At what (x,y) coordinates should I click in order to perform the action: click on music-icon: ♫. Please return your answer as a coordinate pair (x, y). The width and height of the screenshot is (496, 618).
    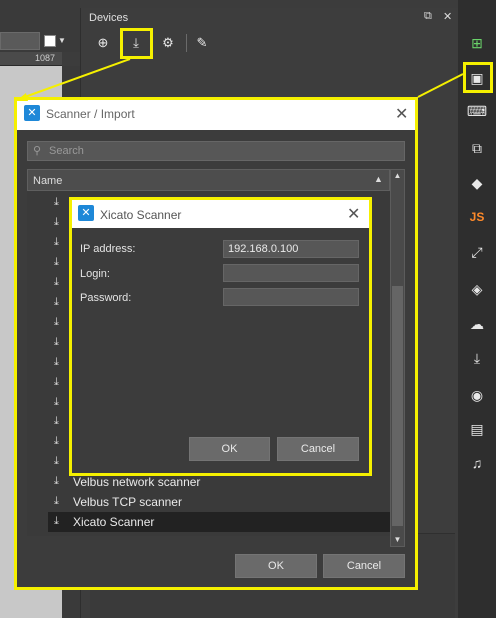
    Looking at the image, I should click on (477, 463).